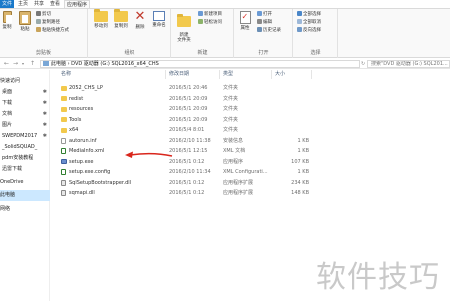 The width and height of the screenshot is (450, 301). I want to click on column-header-date: 修改日期, so click(193, 74).